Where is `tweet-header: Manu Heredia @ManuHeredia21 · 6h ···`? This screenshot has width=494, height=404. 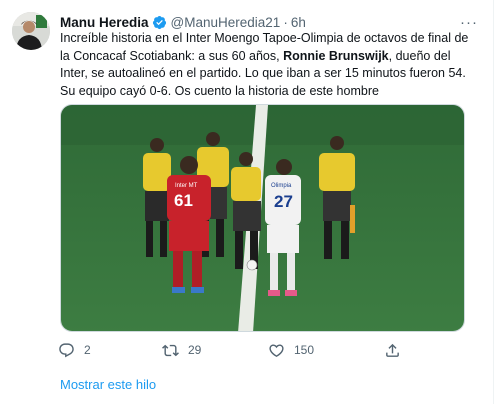
tweet-header: Manu Heredia @ManuHeredia21 · 6h ··· is located at coordinates (269, 22).